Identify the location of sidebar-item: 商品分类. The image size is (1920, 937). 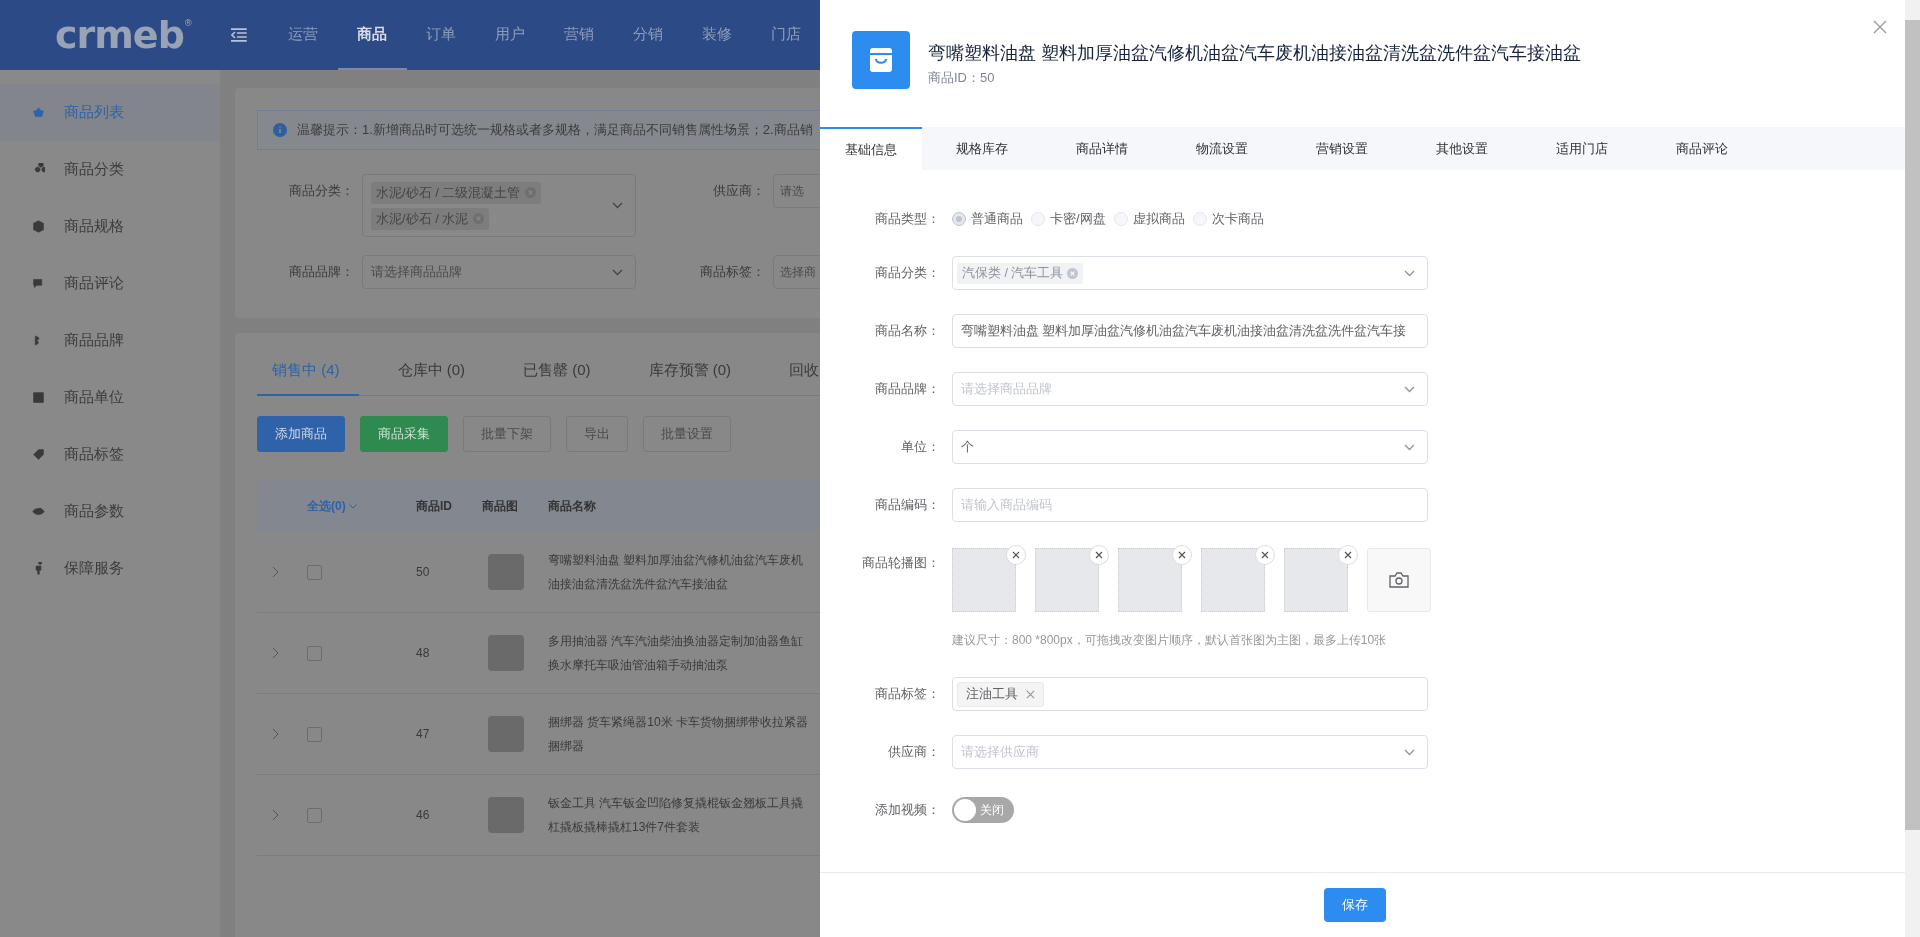
(110, 169).